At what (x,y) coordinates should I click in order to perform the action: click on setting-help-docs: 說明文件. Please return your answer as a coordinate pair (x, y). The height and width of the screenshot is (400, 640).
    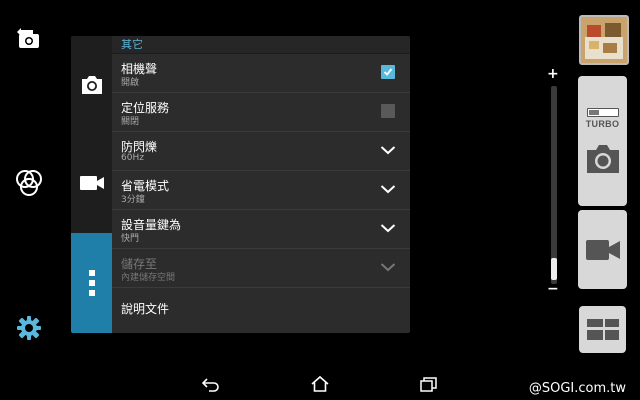
    Looking at the image, I should click on (261, 307).